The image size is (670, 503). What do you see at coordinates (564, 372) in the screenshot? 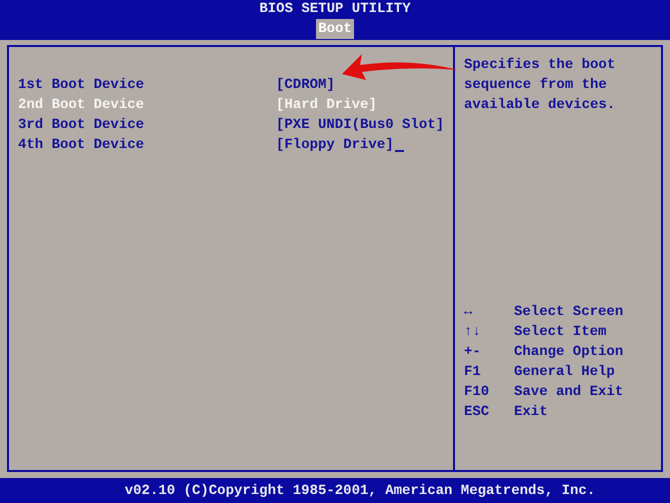
I see `key-description: General Help` at bounding box center [564, 372].